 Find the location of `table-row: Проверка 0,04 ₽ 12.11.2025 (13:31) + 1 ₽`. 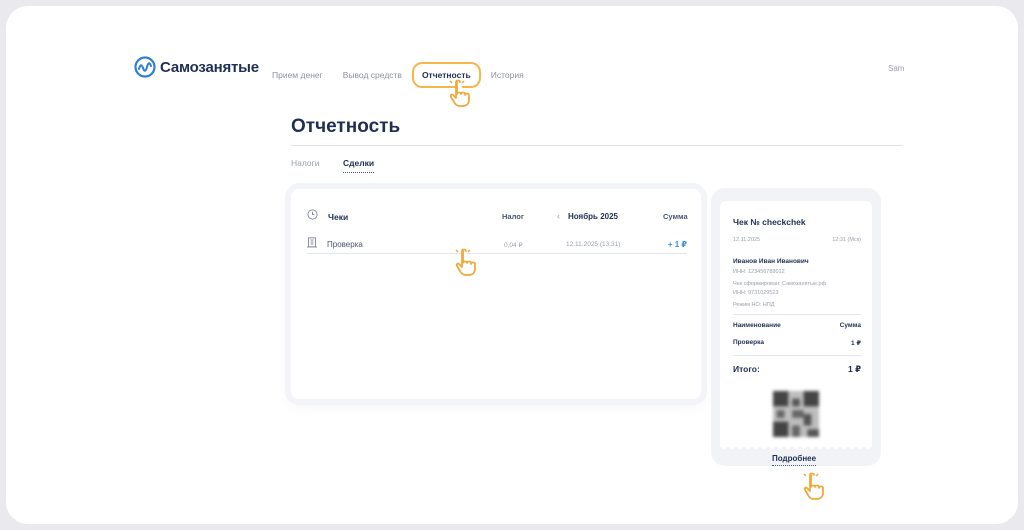

table-row: Проверка 0,04 ₽ 12.11.2025 (13:31) + 1 ₽ is located at coordinates (497, 245).